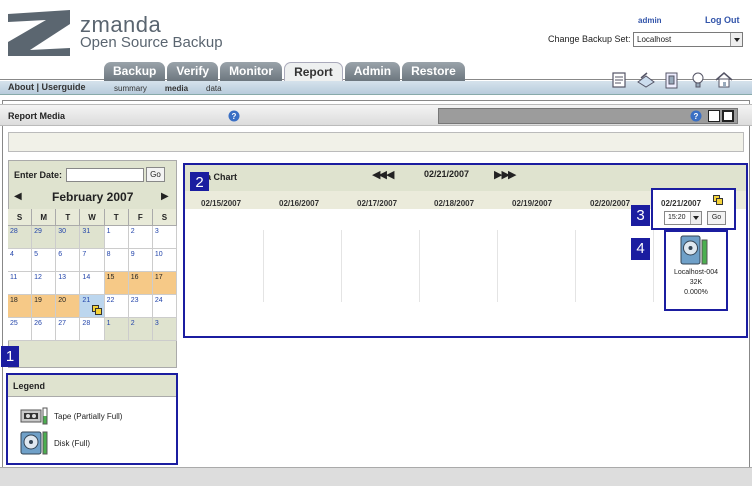  I want to click on time-select: 15:20, so click(683, 218).